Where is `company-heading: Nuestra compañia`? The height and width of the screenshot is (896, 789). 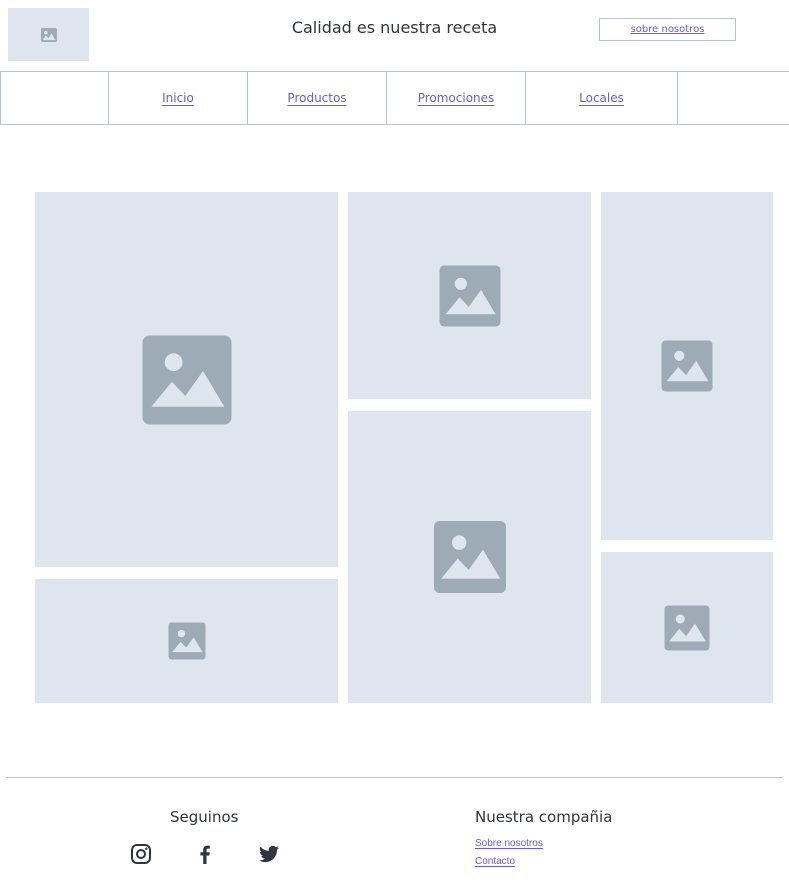 company-heading: Nuestra compañia is located at coordinates (544, 817).